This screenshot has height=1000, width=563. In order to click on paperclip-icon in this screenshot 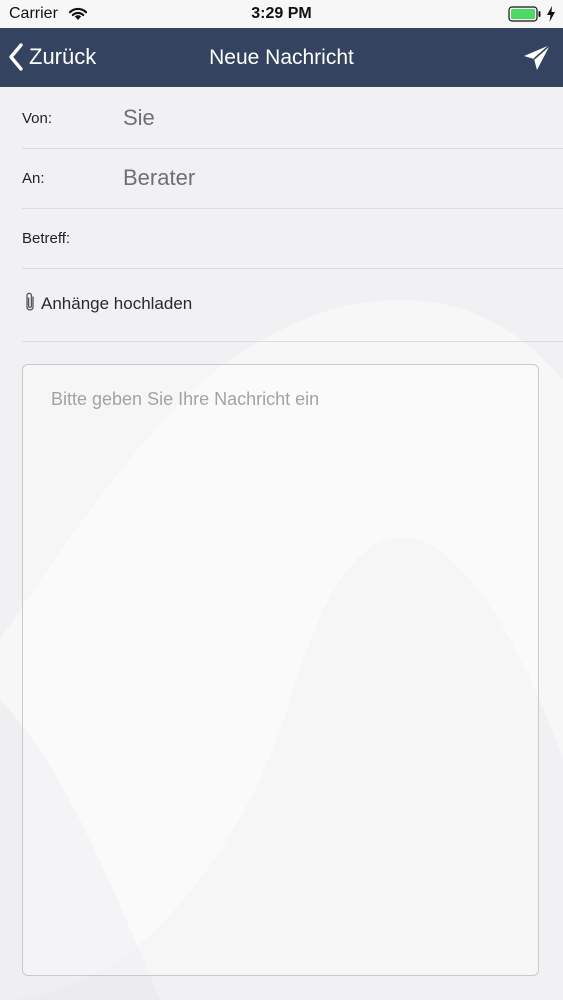, I will do `click(30, 301)`.